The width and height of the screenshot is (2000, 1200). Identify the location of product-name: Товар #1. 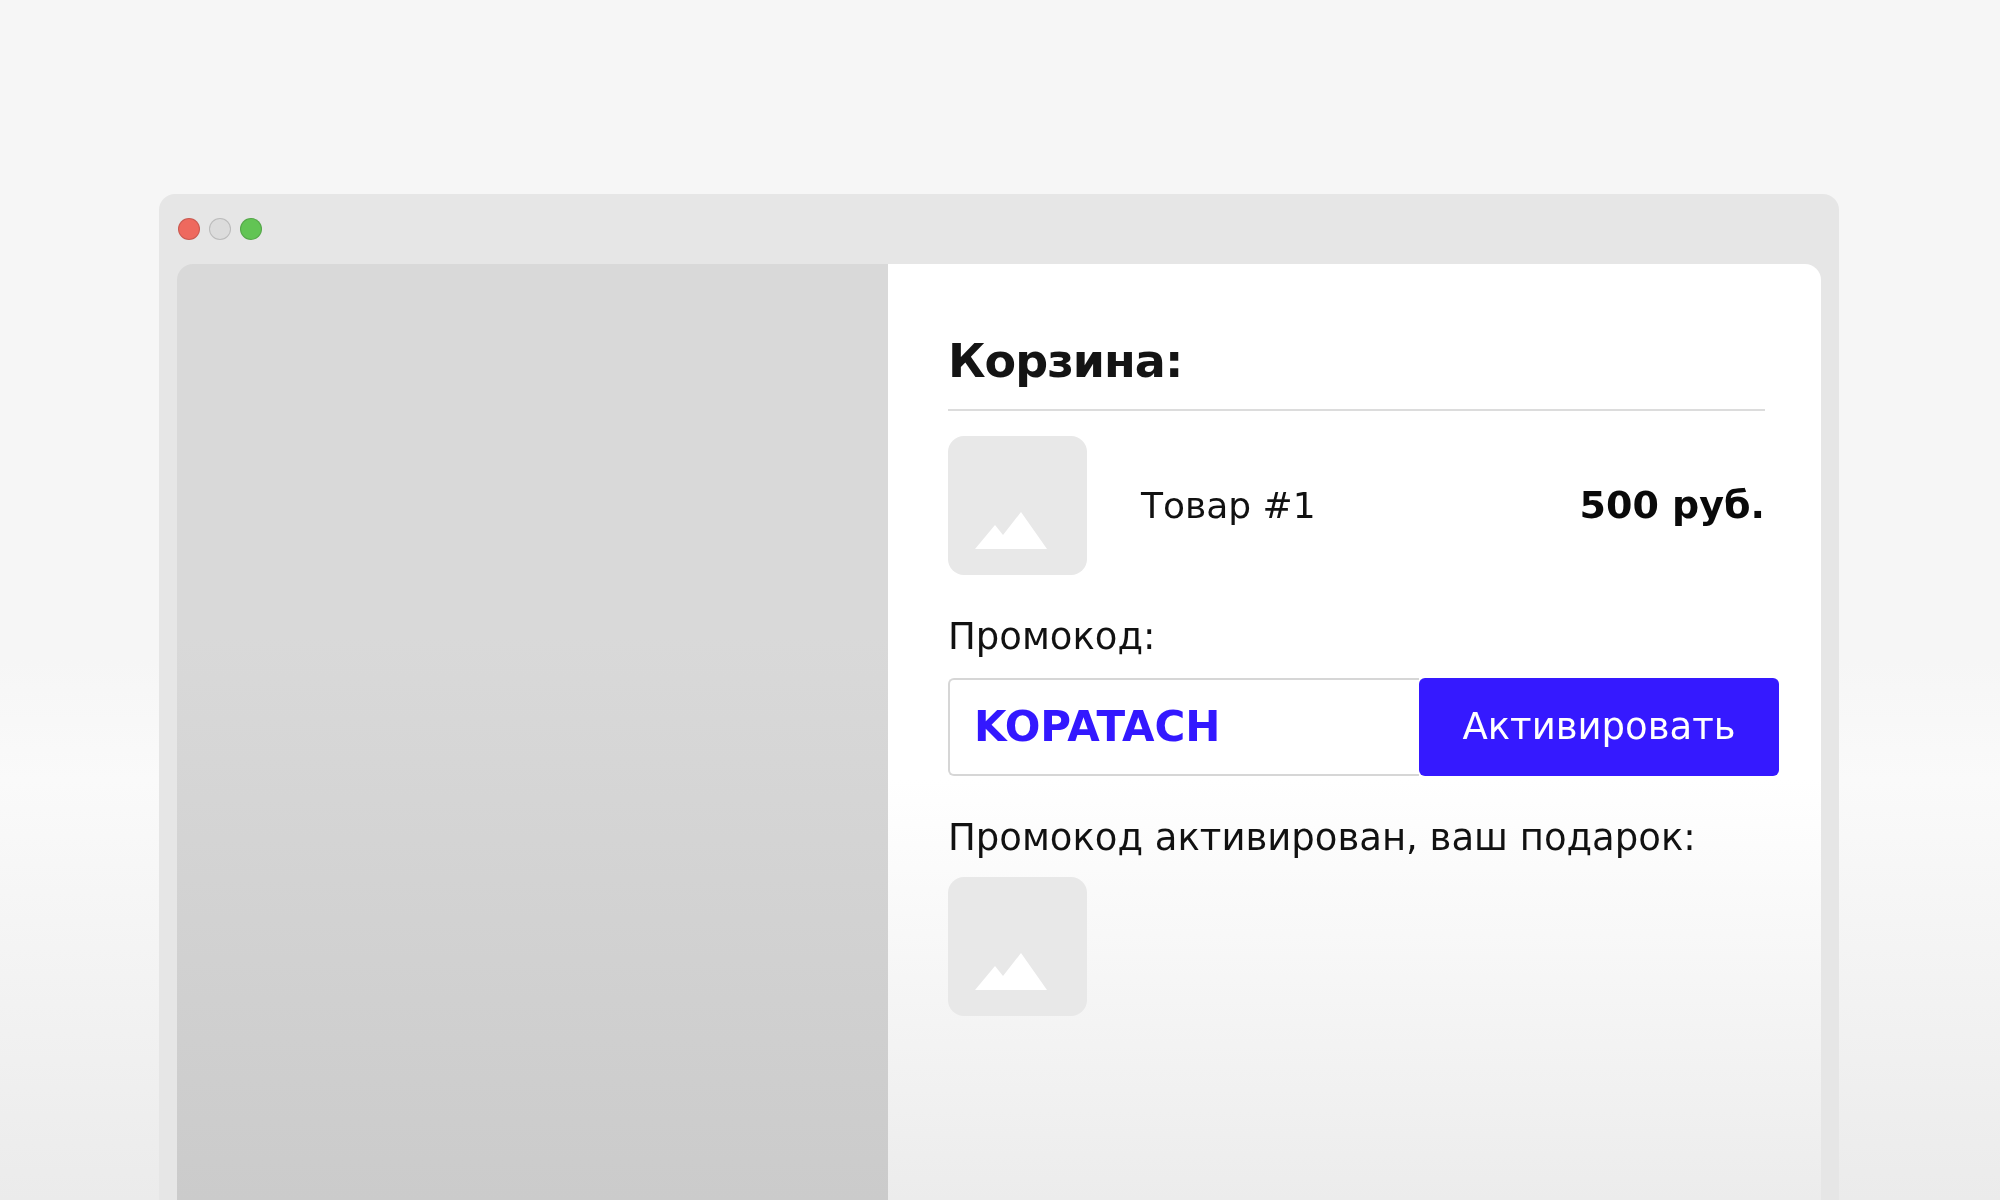
(1229, 505).